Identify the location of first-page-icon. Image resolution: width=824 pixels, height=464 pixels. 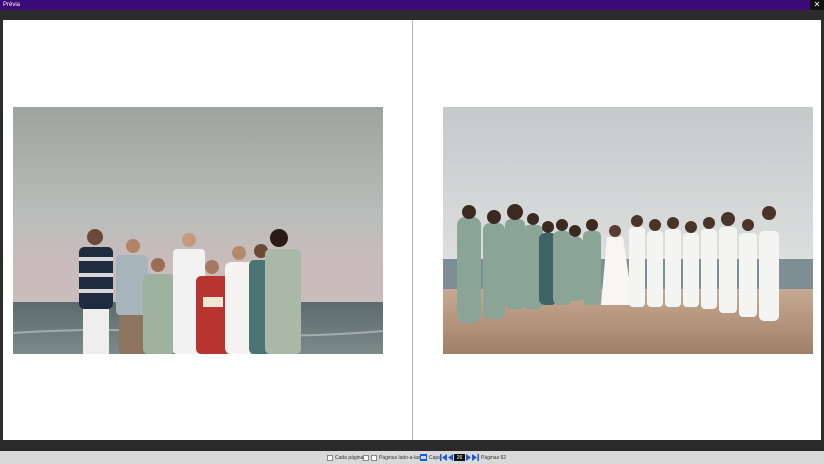
(443, 457).